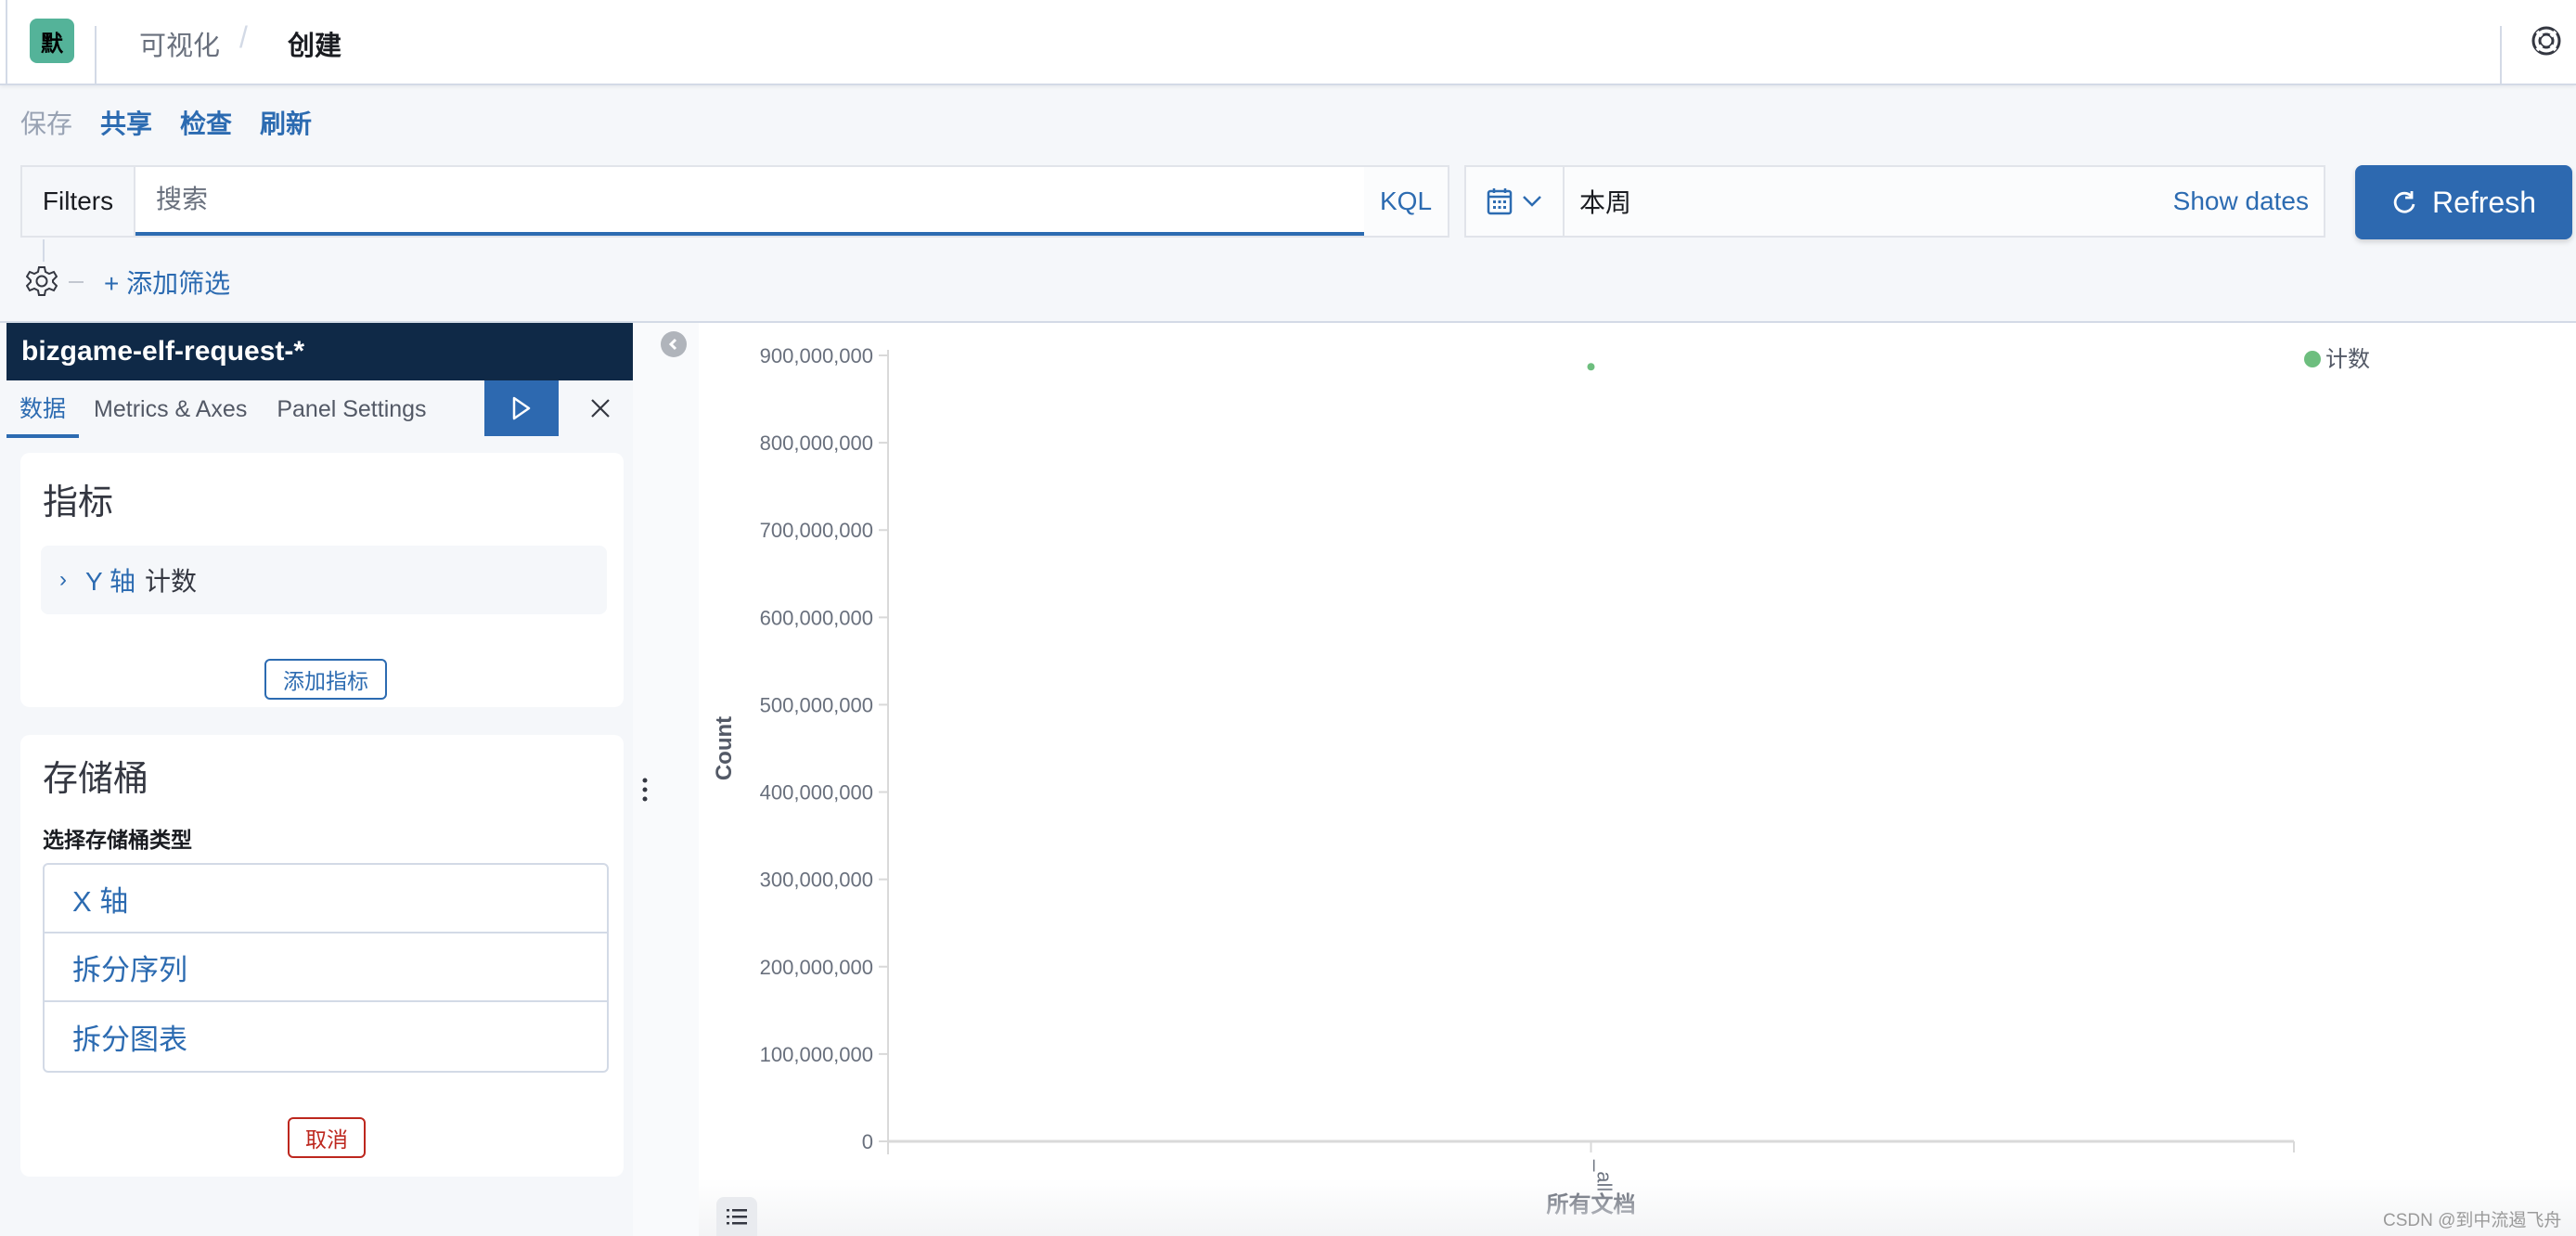 Image resolution: width=2576 pixels, height=1236 pixels. I want to click on chevron-right-icon: ›, so click(63, 580).